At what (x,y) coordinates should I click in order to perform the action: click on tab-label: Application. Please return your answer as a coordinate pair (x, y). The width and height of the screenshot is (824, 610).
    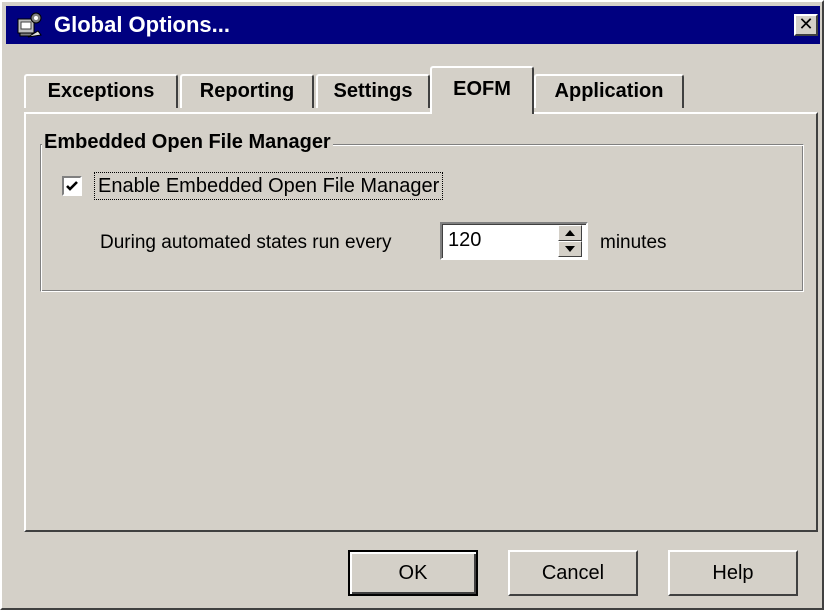
    Looking at the image, I should click on (609, 91).